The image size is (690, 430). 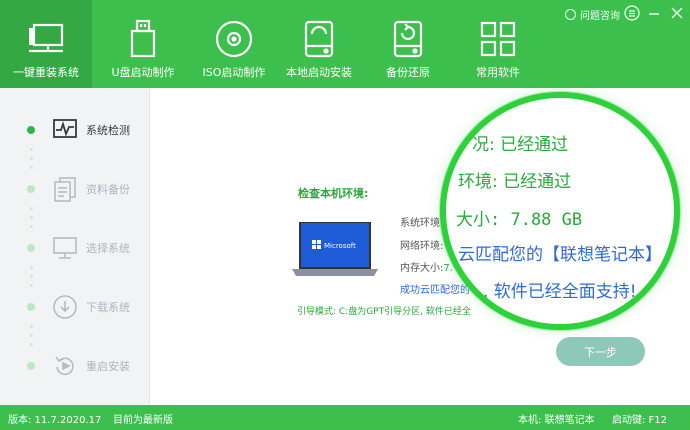 I want to click on magnified-cloud-match: 云匹配您的【联想笔记本】, so click(x=560, y=255).